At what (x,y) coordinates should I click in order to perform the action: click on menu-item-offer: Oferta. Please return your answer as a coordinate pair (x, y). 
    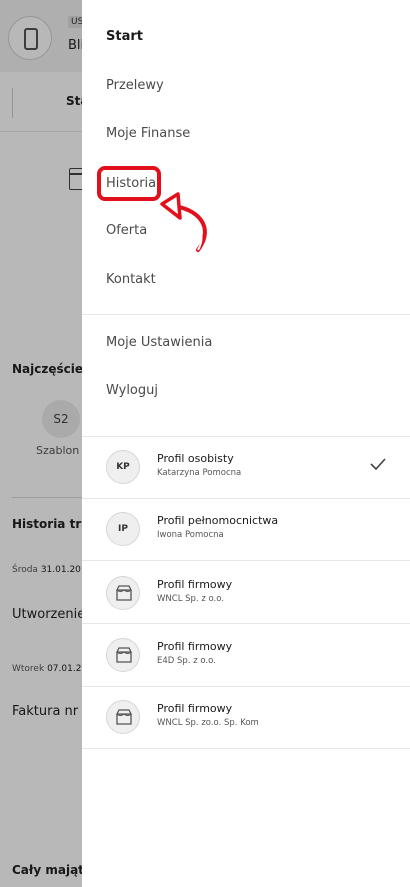
    Looking at the image, I should click on (126, 230).